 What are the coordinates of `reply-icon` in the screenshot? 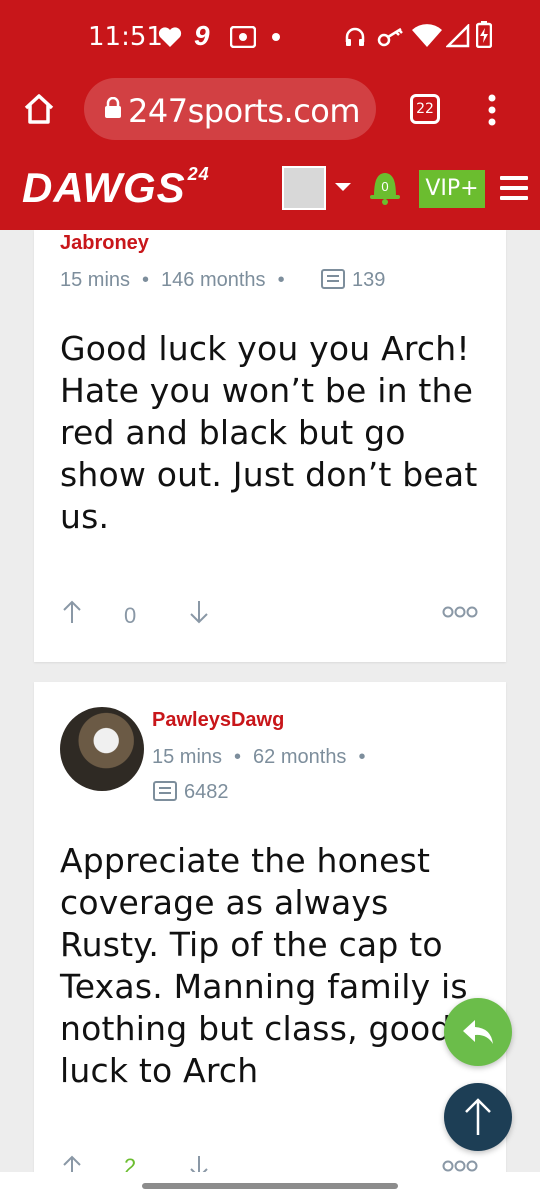 It's located at (478, 1032).